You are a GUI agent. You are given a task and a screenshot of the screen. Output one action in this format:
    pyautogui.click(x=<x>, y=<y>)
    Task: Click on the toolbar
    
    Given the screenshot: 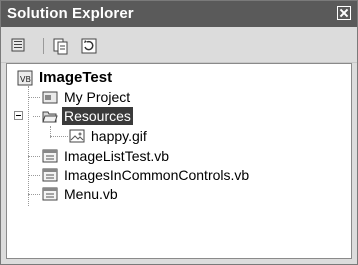 What is the action you would take?
    pyautogui.click(x=179, y=45)
    